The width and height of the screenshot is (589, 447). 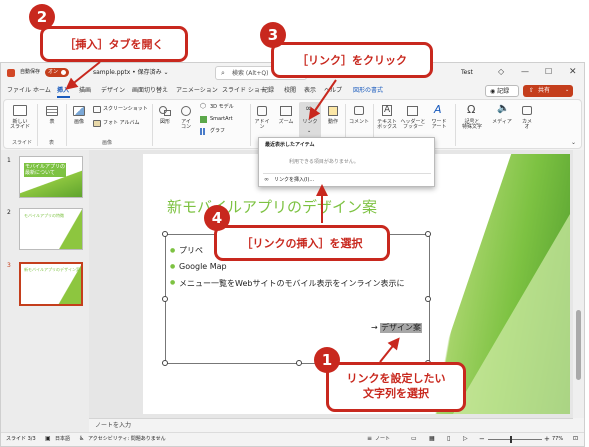 What do you see at coordinates (389, 350) in the screenshot?
I see `arrow-to-selection` at bounding box center [389, 350].